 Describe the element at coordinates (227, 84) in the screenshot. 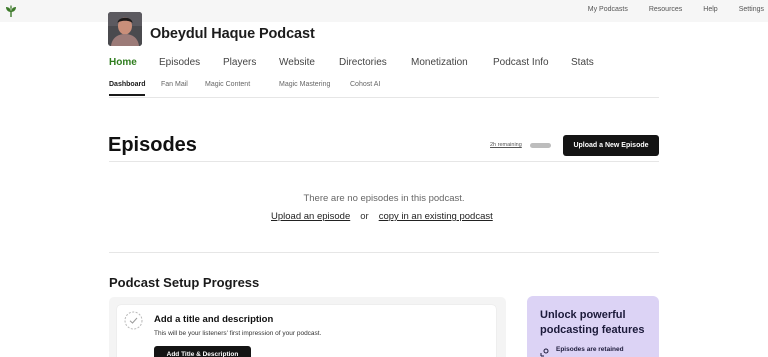

I see `subtab-magic-content: Magic Content` at that location.